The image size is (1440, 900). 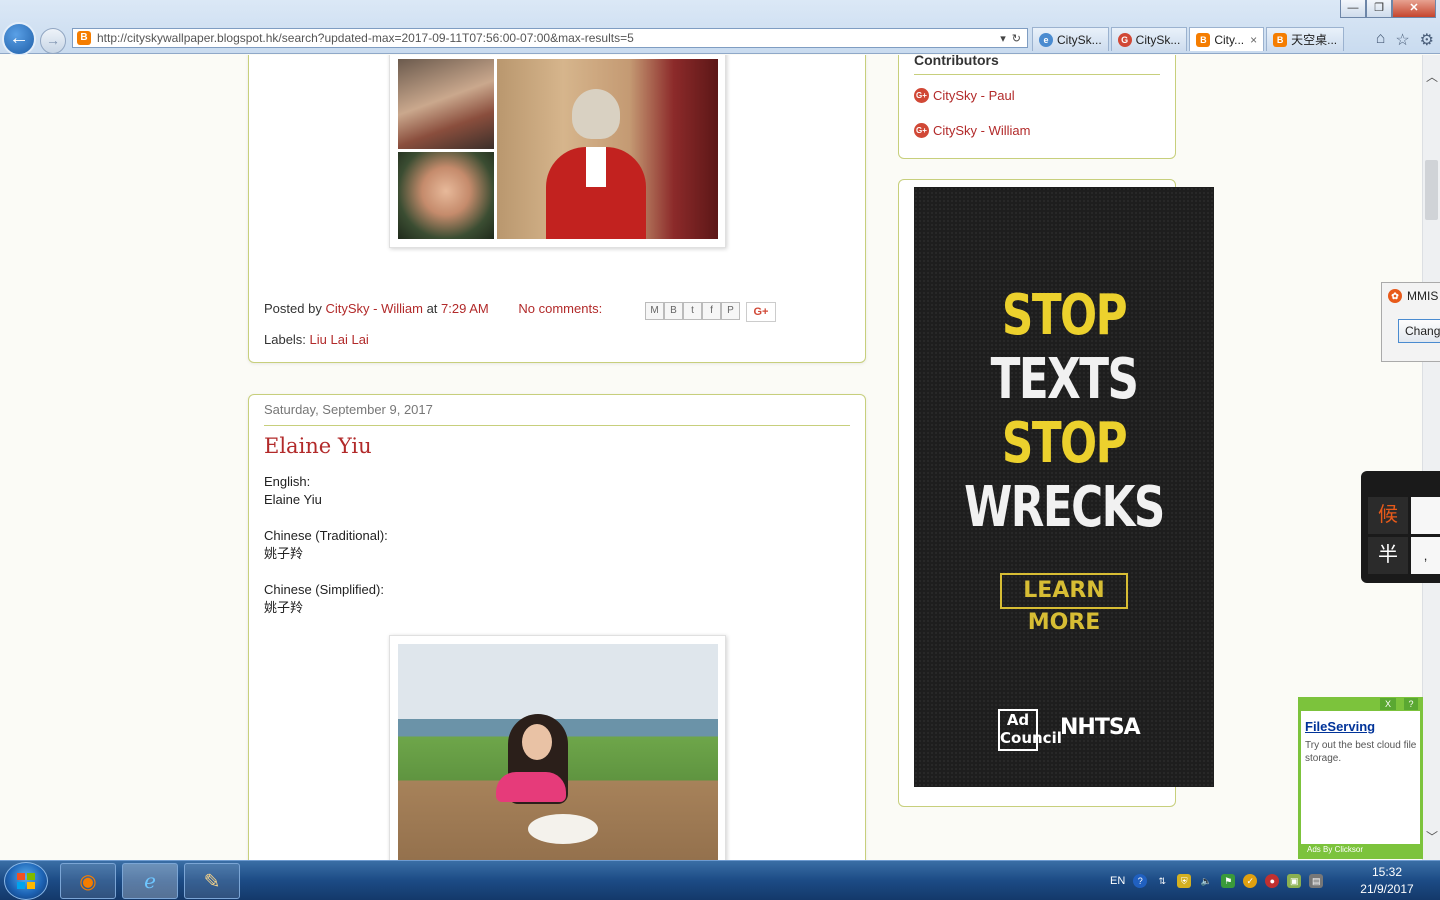 What do you see at coordinates (558, 149) in the screenshot?
I see `collage-photo` at bounding box center [558, 149].